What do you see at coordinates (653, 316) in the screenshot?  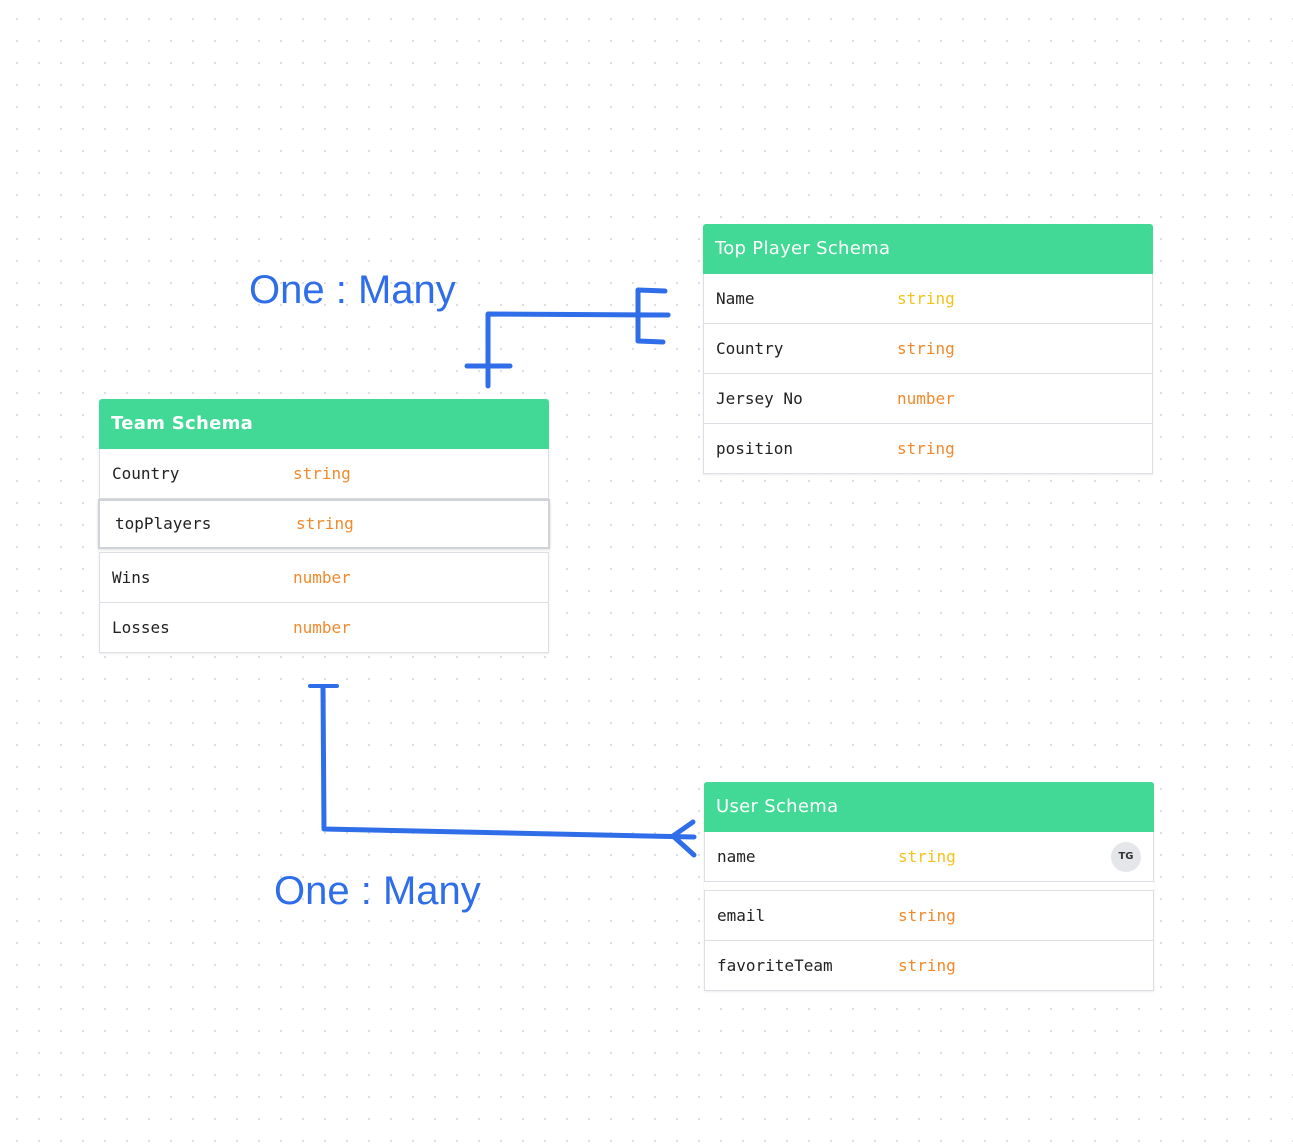 I see `many-marker-top-player` at bounding box center [653, 316].